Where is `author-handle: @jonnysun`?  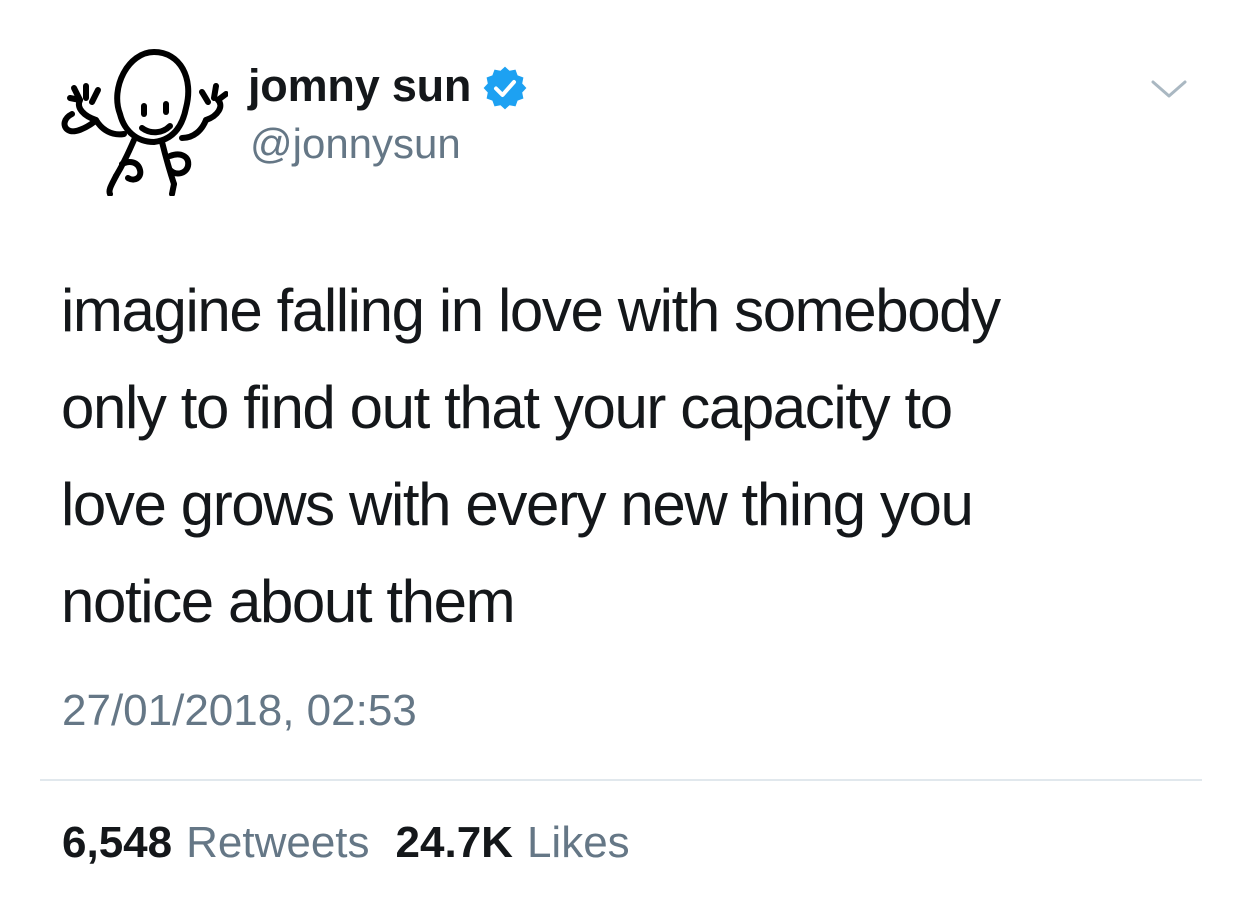 author-handle: @jonnysun is located at coordinates (355, 144).